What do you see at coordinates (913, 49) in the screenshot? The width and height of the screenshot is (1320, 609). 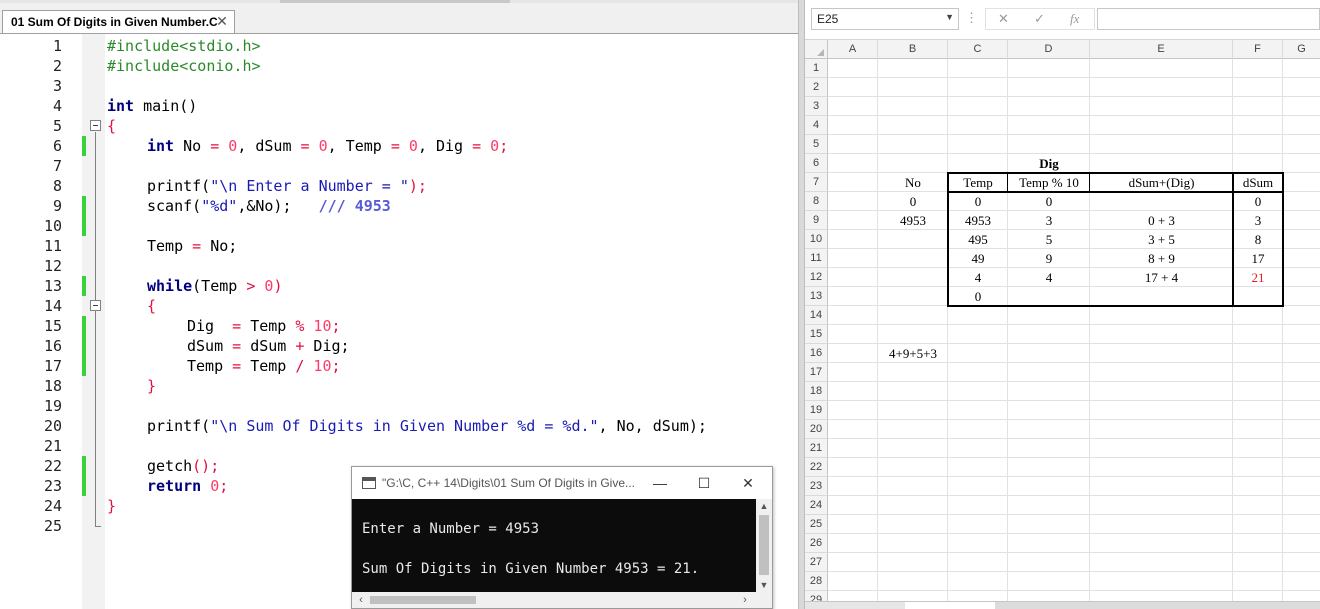 I see `column-header: B` at bounding box center [913, 49].